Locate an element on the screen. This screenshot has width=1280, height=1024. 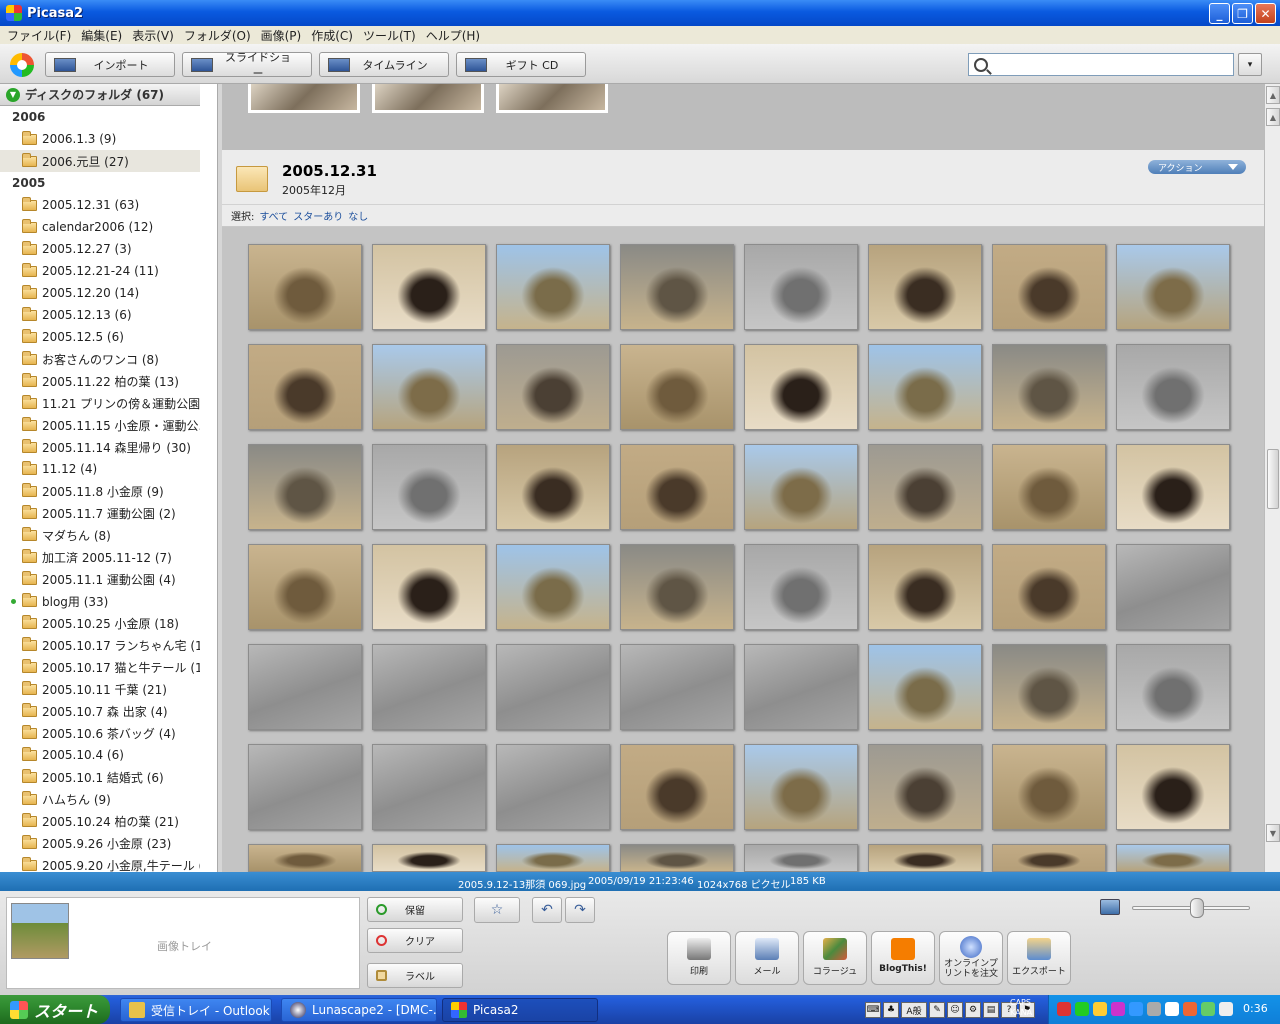
search-box is located at coordinates (1101, 64).